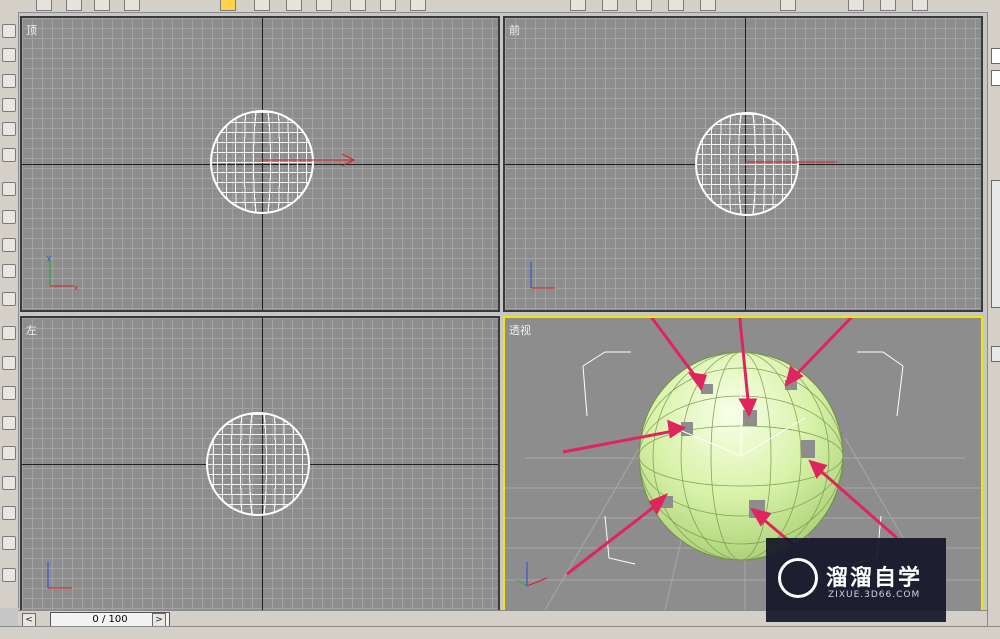 This screenshot has height=639, width=1000. I want to click on watermark: 溜溜自学 ZIXUE.3D66.COM, so click(856, 580).